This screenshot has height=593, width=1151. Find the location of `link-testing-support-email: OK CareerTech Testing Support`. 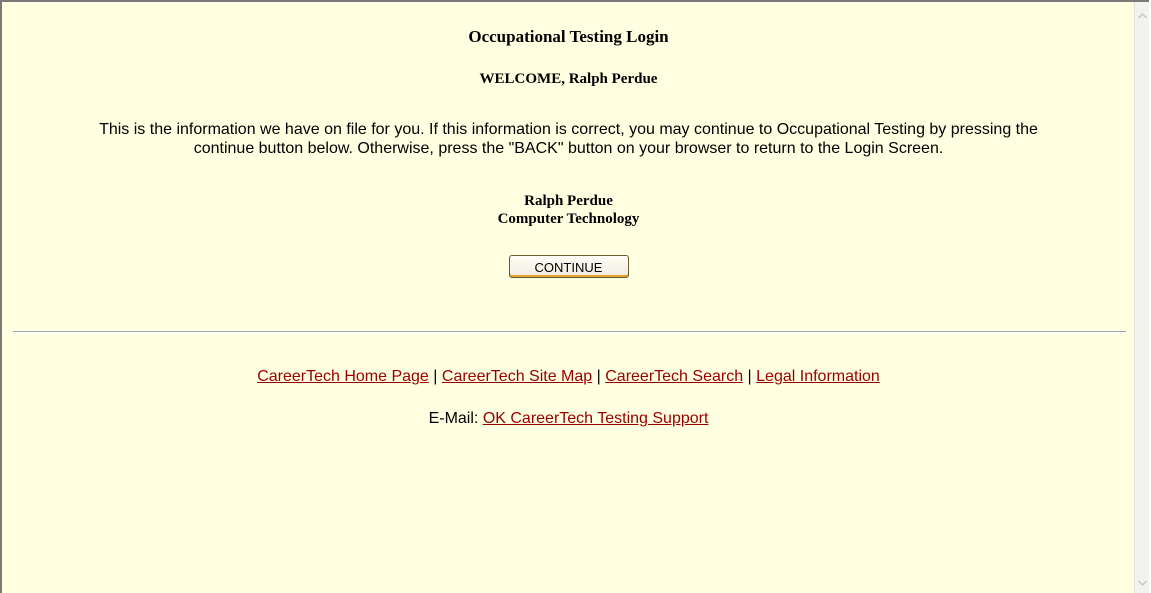

link-testing-support-email: OK CareerTech Testing Support is located at coordinates (596, 418).